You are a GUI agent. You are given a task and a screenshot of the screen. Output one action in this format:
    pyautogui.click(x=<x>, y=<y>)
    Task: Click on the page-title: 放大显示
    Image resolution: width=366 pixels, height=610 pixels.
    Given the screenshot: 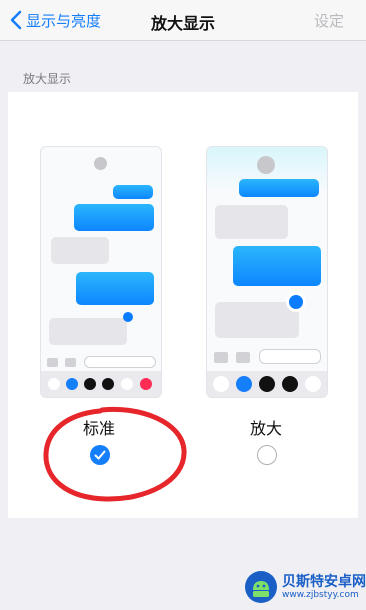 What is the action you would take?
    pyautogui.click(x=182, y=23)
    